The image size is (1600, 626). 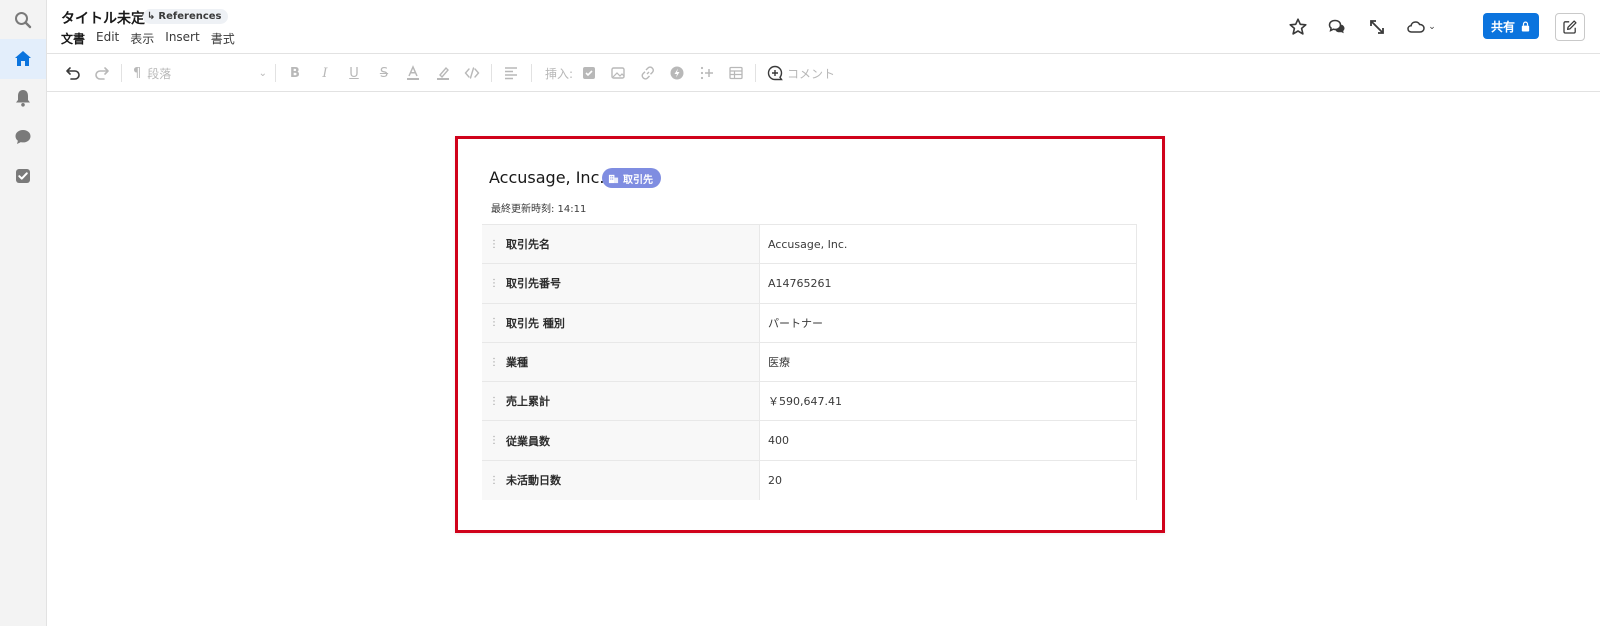 I want to click on tasks-button, so click(x=23, y=176).